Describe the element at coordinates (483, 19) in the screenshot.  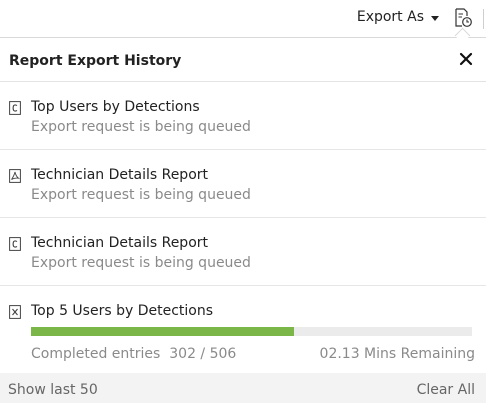
I see `toolbar-divider` at that location.